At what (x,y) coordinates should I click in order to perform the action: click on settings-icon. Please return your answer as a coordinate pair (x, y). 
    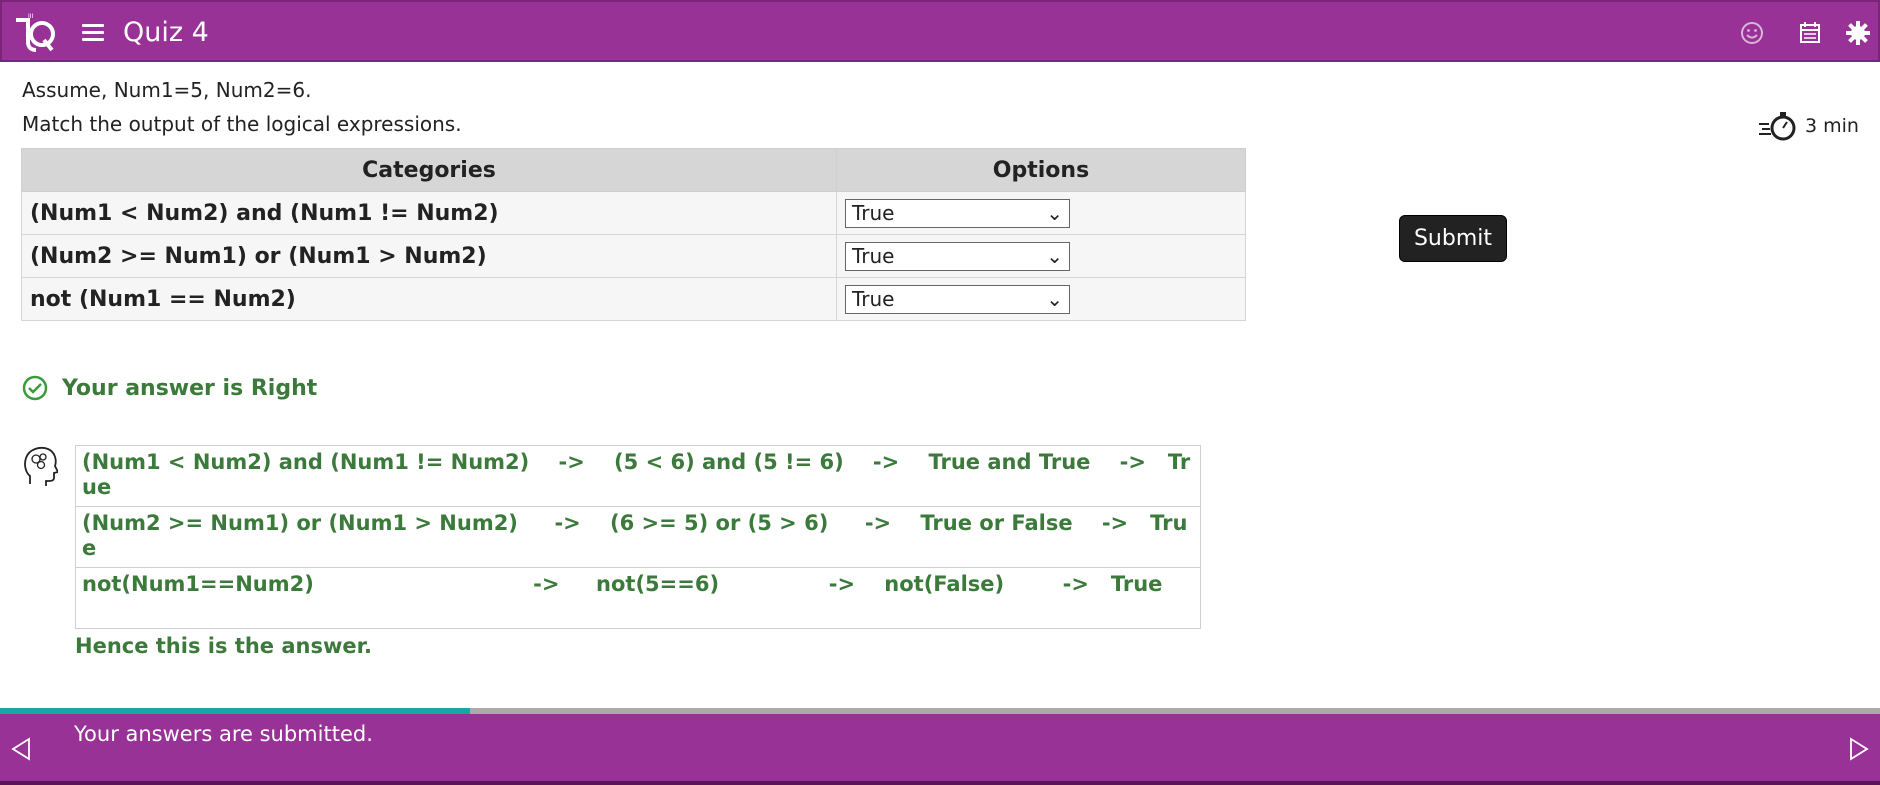
    Looking at the image, I should click on (1858, 33).